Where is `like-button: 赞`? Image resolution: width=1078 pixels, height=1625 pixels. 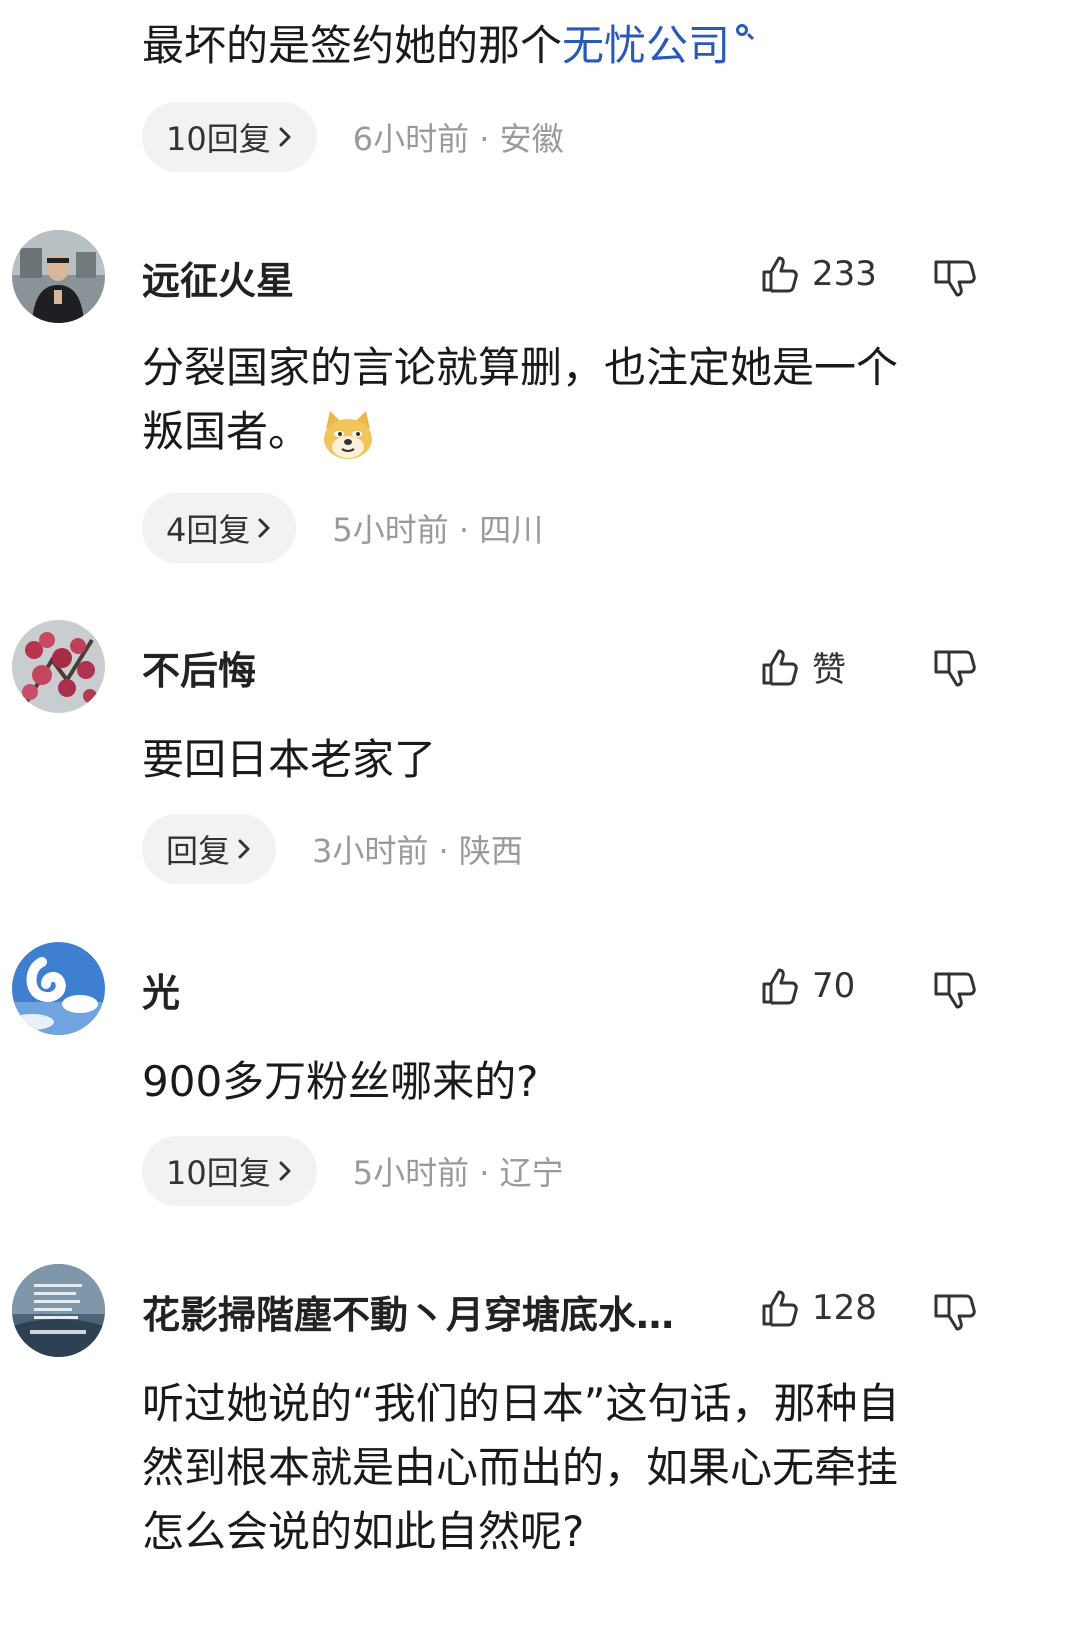
like-button: 赞 is located at coordinates (802, 666).